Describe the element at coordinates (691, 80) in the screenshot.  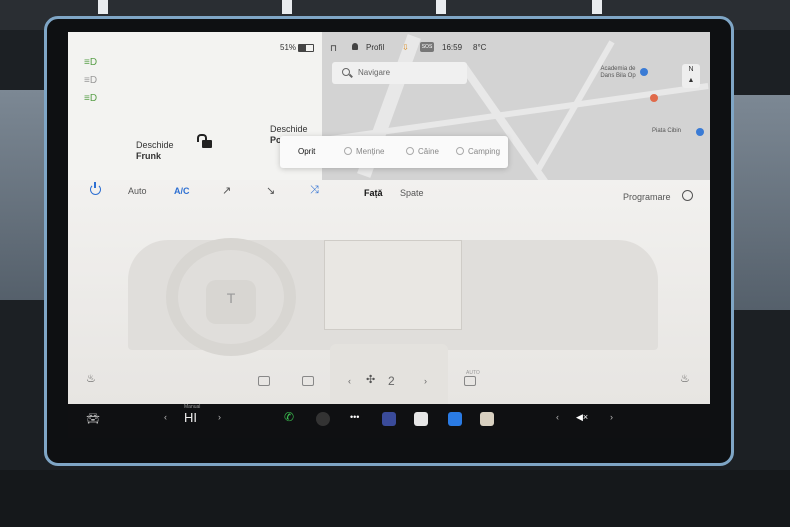
I see `arrow-up-icon: ▲` at that location.